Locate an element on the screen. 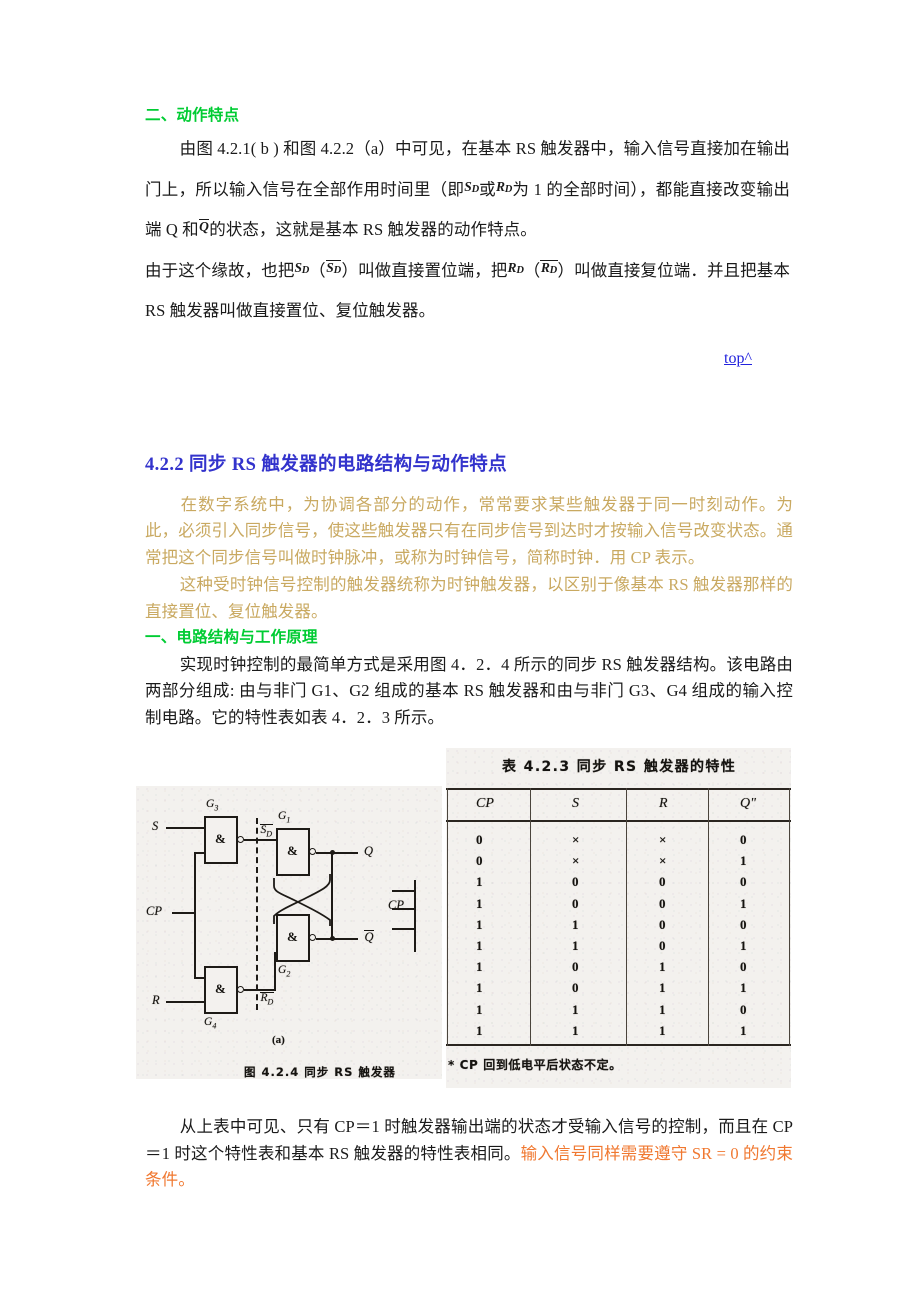  symbol-lead-top is located at coordinates (404, 891).